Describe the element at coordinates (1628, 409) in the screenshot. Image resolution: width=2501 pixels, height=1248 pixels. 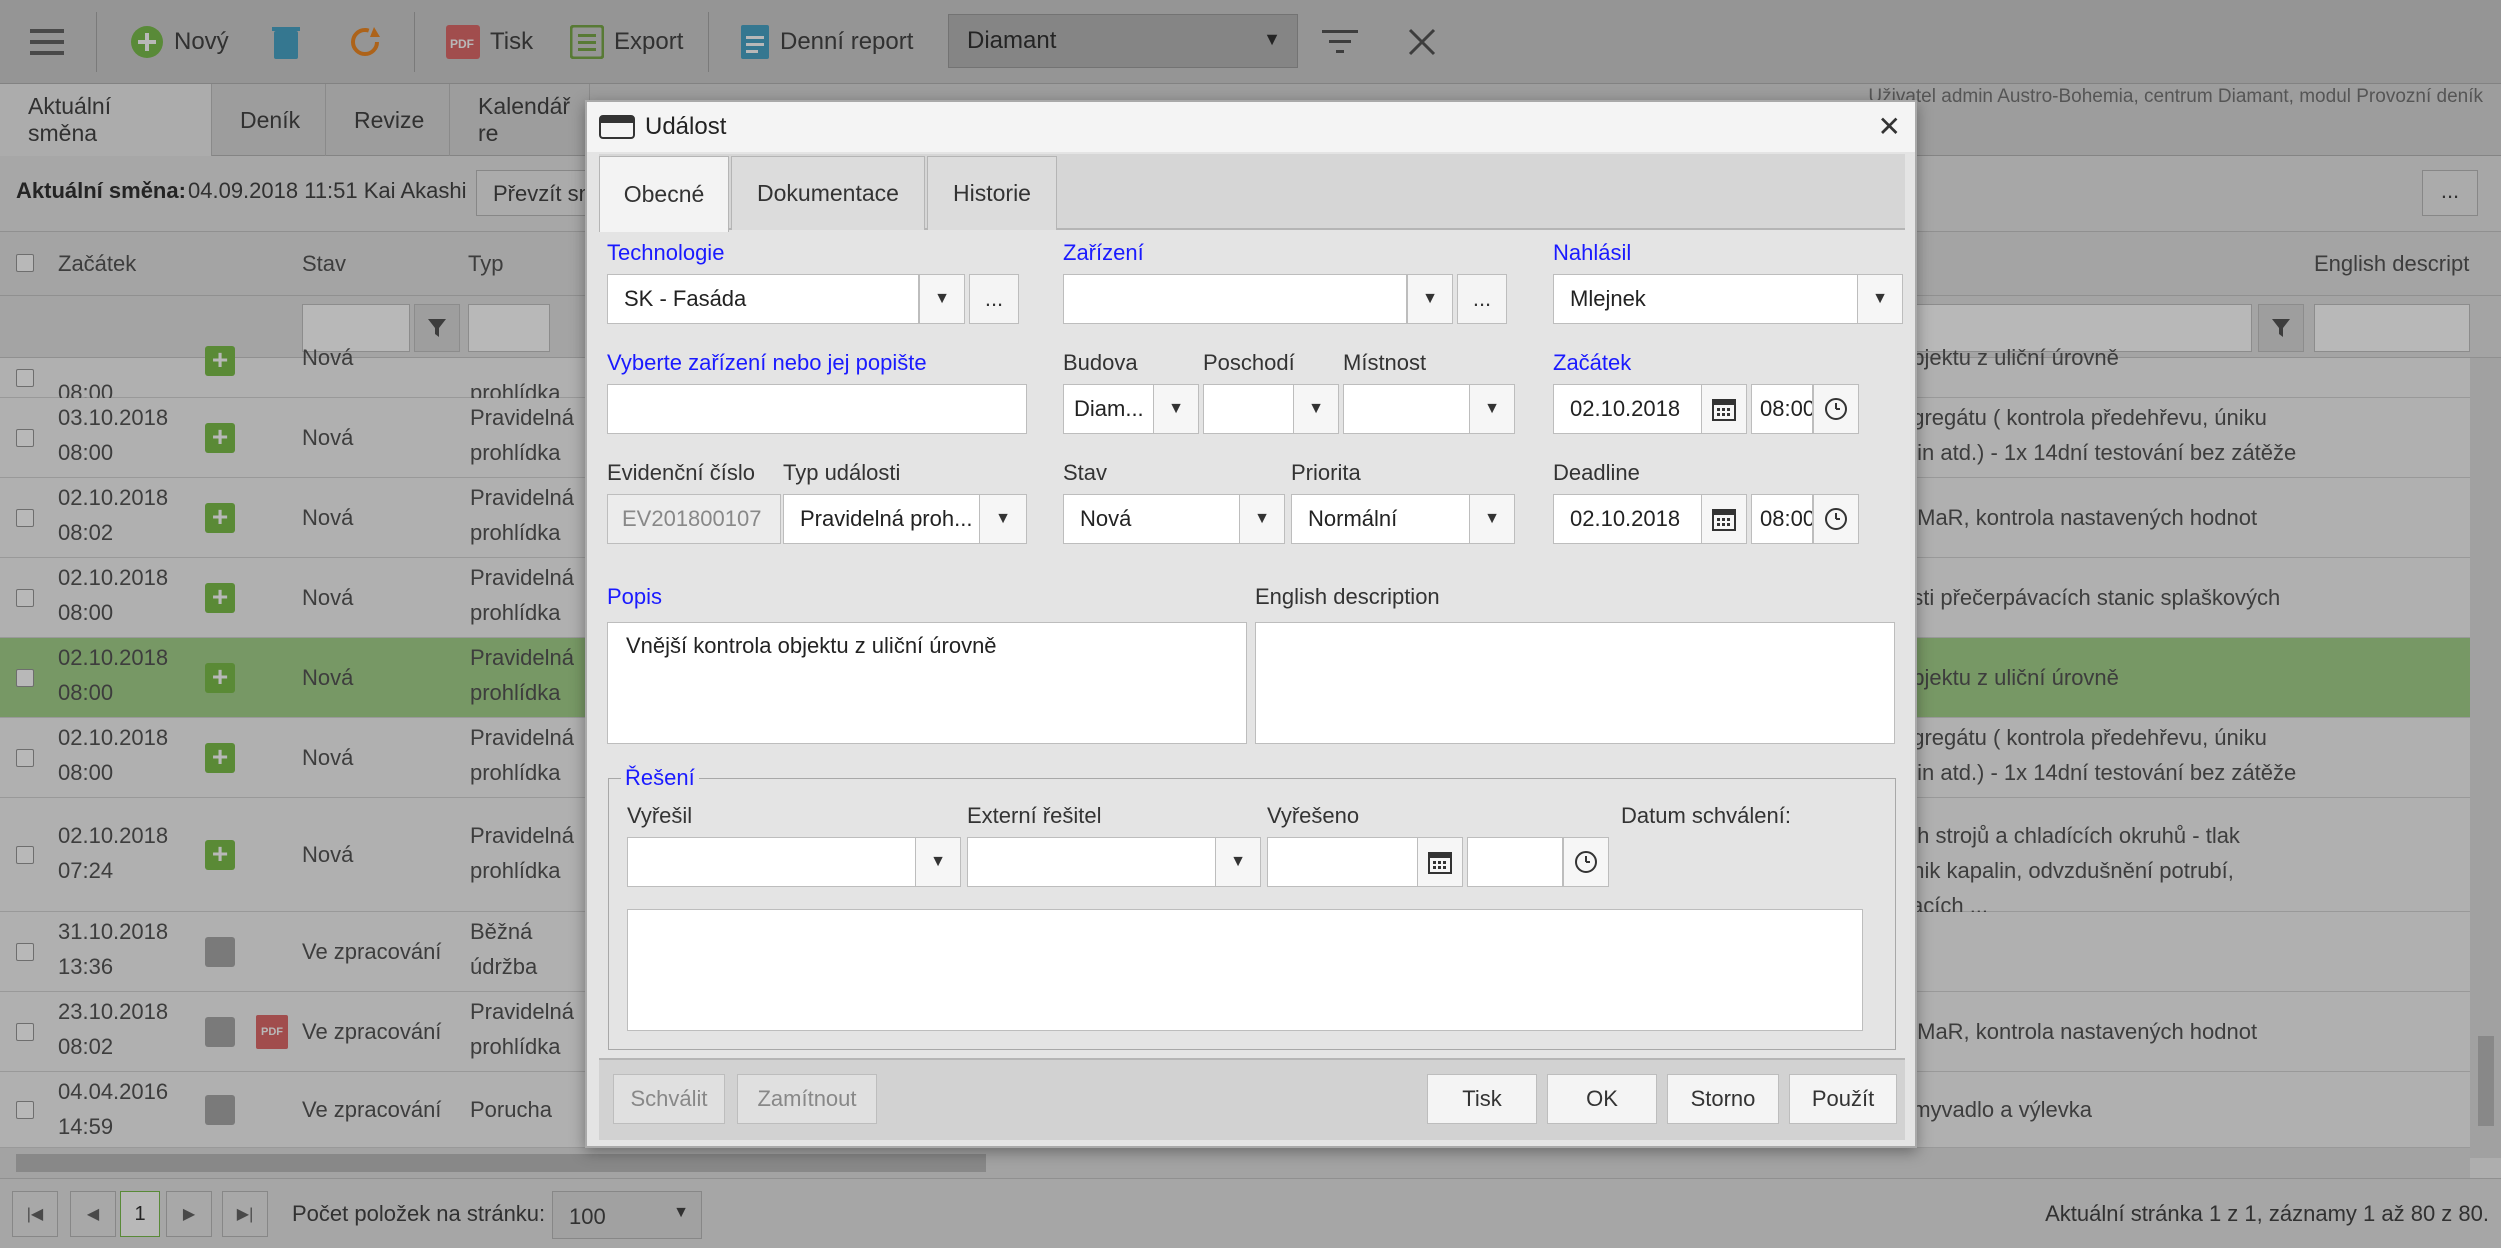
I see `start-date-input: 02.10.2018` at that location.